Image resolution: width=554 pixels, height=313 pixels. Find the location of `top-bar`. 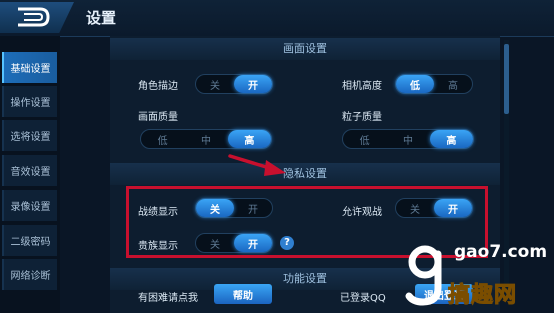

top-bar is located at coordinates (277, 18).